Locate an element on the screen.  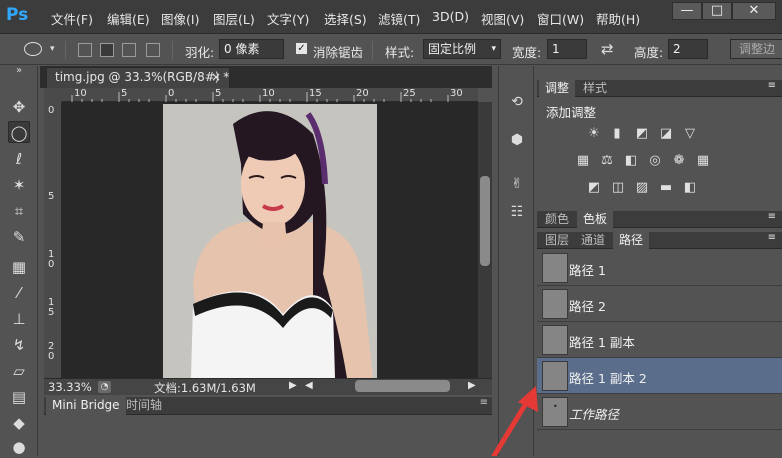
dodge-tool-icon: ● is located at coordinates (19, 447).